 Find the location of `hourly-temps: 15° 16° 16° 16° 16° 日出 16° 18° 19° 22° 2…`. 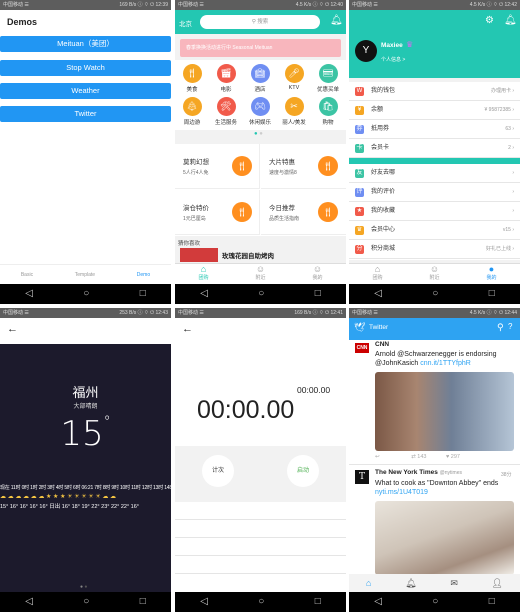

hourly-temps: 15° 16° 16° 16° 16° 日出 16° 18° 19° 22° 2… is located at coordinates (69, 507).